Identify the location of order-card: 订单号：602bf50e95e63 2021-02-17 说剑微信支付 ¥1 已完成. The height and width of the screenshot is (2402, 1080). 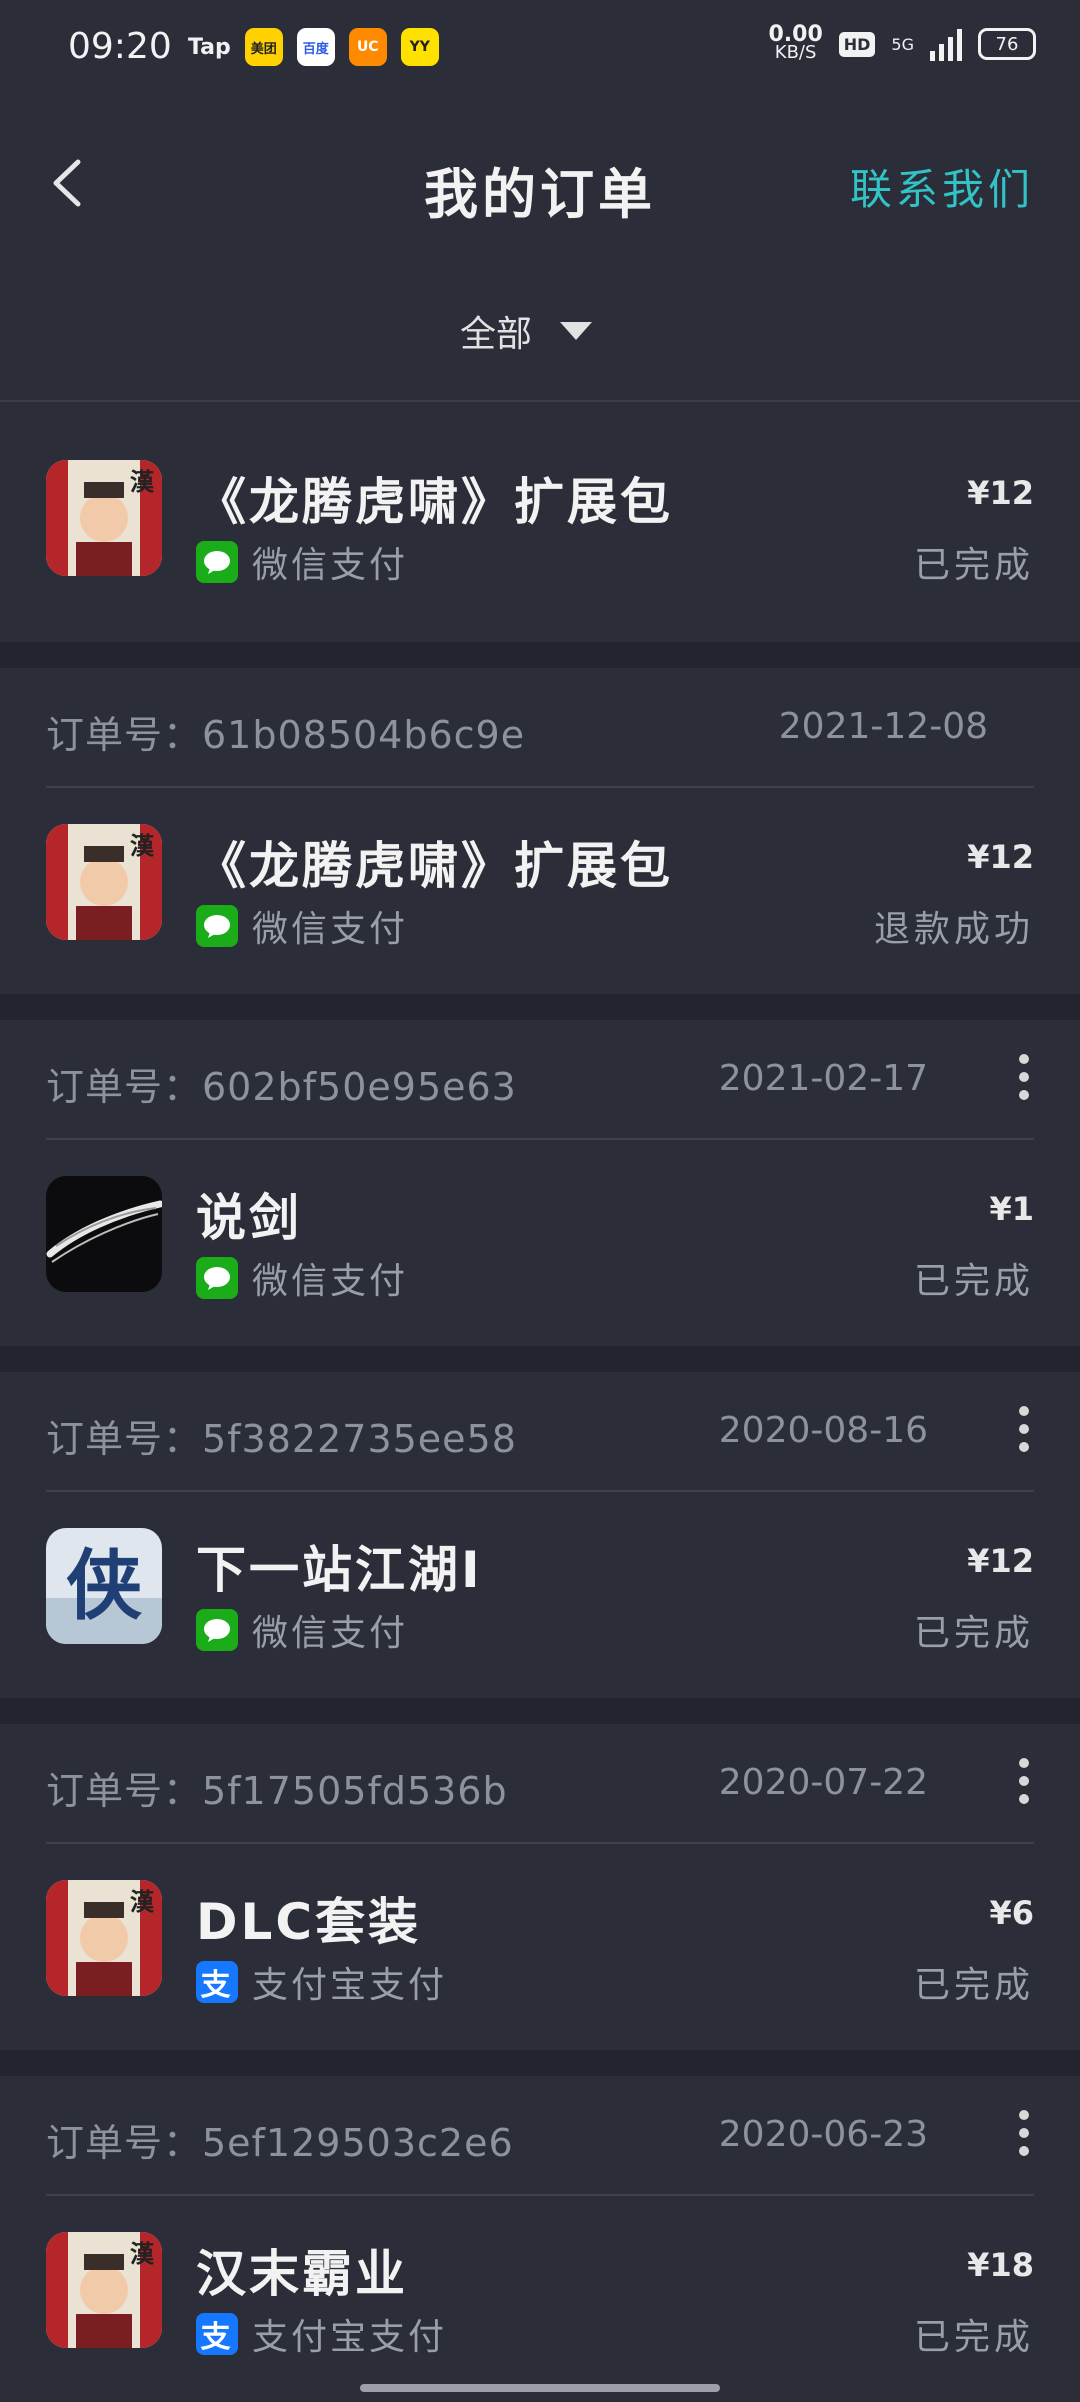
(540, 1183).